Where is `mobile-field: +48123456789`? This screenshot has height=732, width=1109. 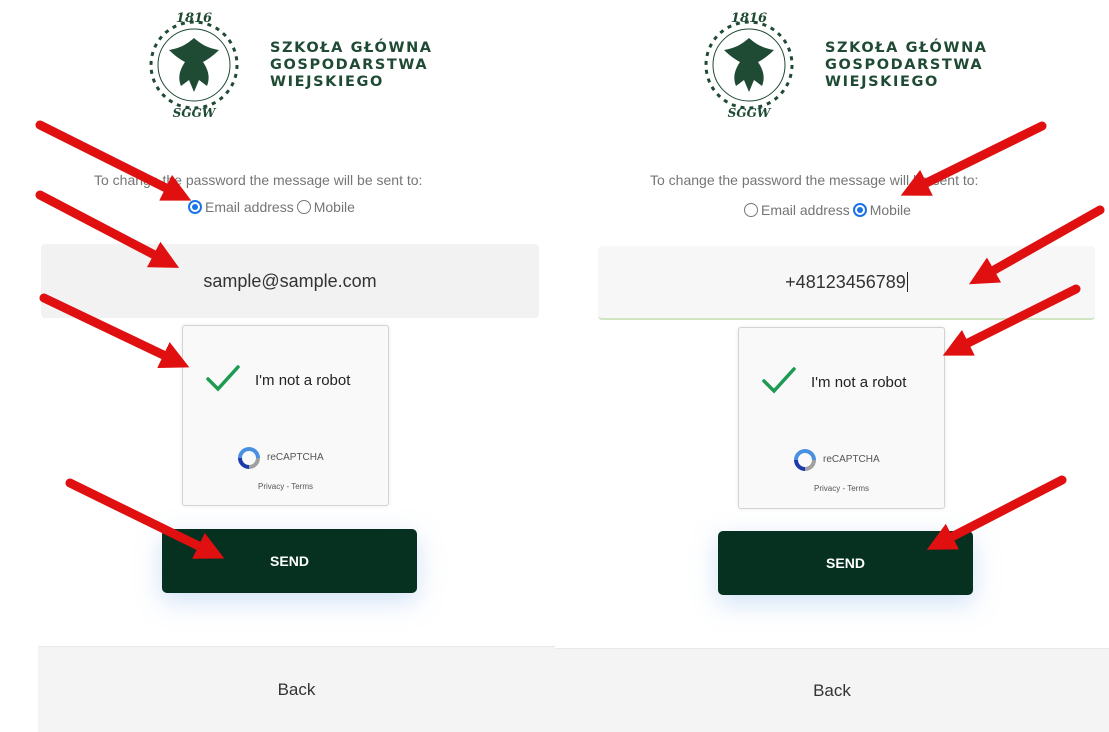 mobile-field: +48123456789 is located at coordinates (846, 283).